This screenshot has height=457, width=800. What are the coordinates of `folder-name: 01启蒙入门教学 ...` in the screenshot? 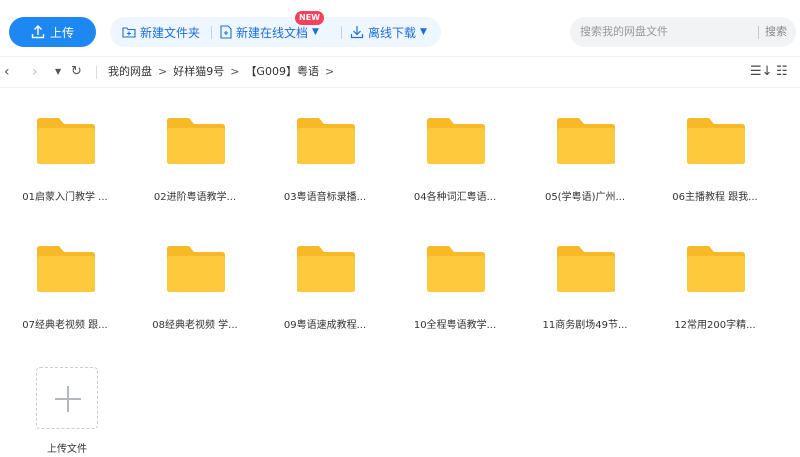 It's located at (65, 197).